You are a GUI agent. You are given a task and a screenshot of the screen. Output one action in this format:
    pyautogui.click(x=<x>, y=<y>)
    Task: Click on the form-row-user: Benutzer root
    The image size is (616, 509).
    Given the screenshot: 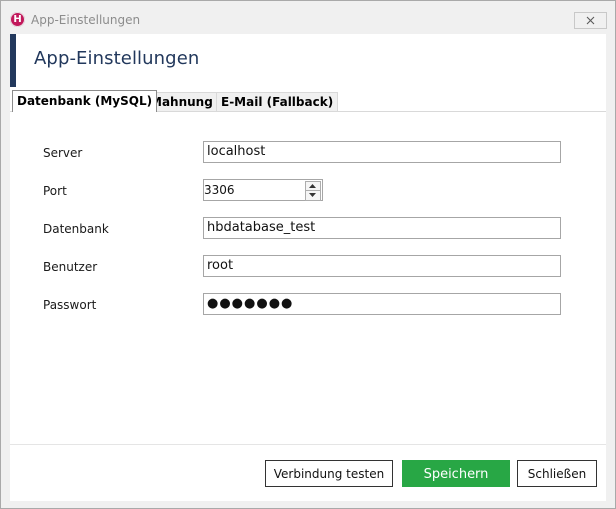 What is the action you would take?
    pyautogui.click(x=308, y=267)
    